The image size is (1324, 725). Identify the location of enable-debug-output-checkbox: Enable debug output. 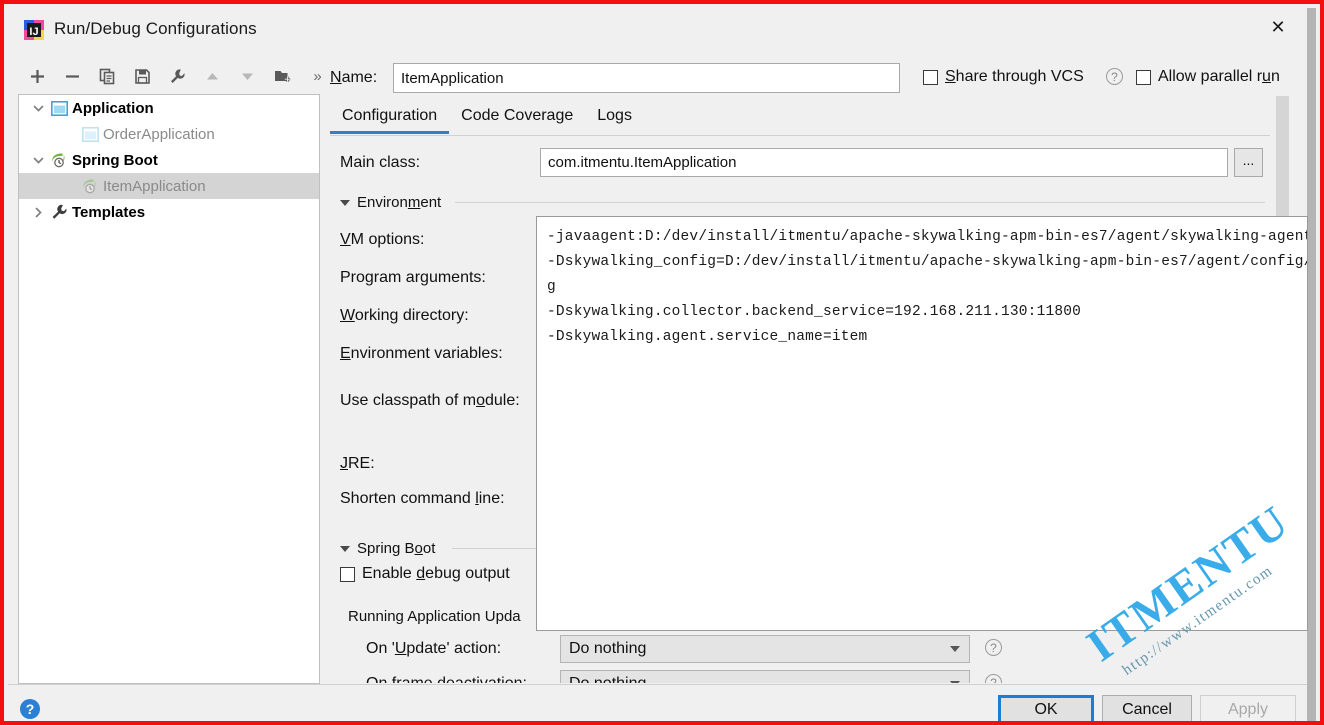
(425, 574).